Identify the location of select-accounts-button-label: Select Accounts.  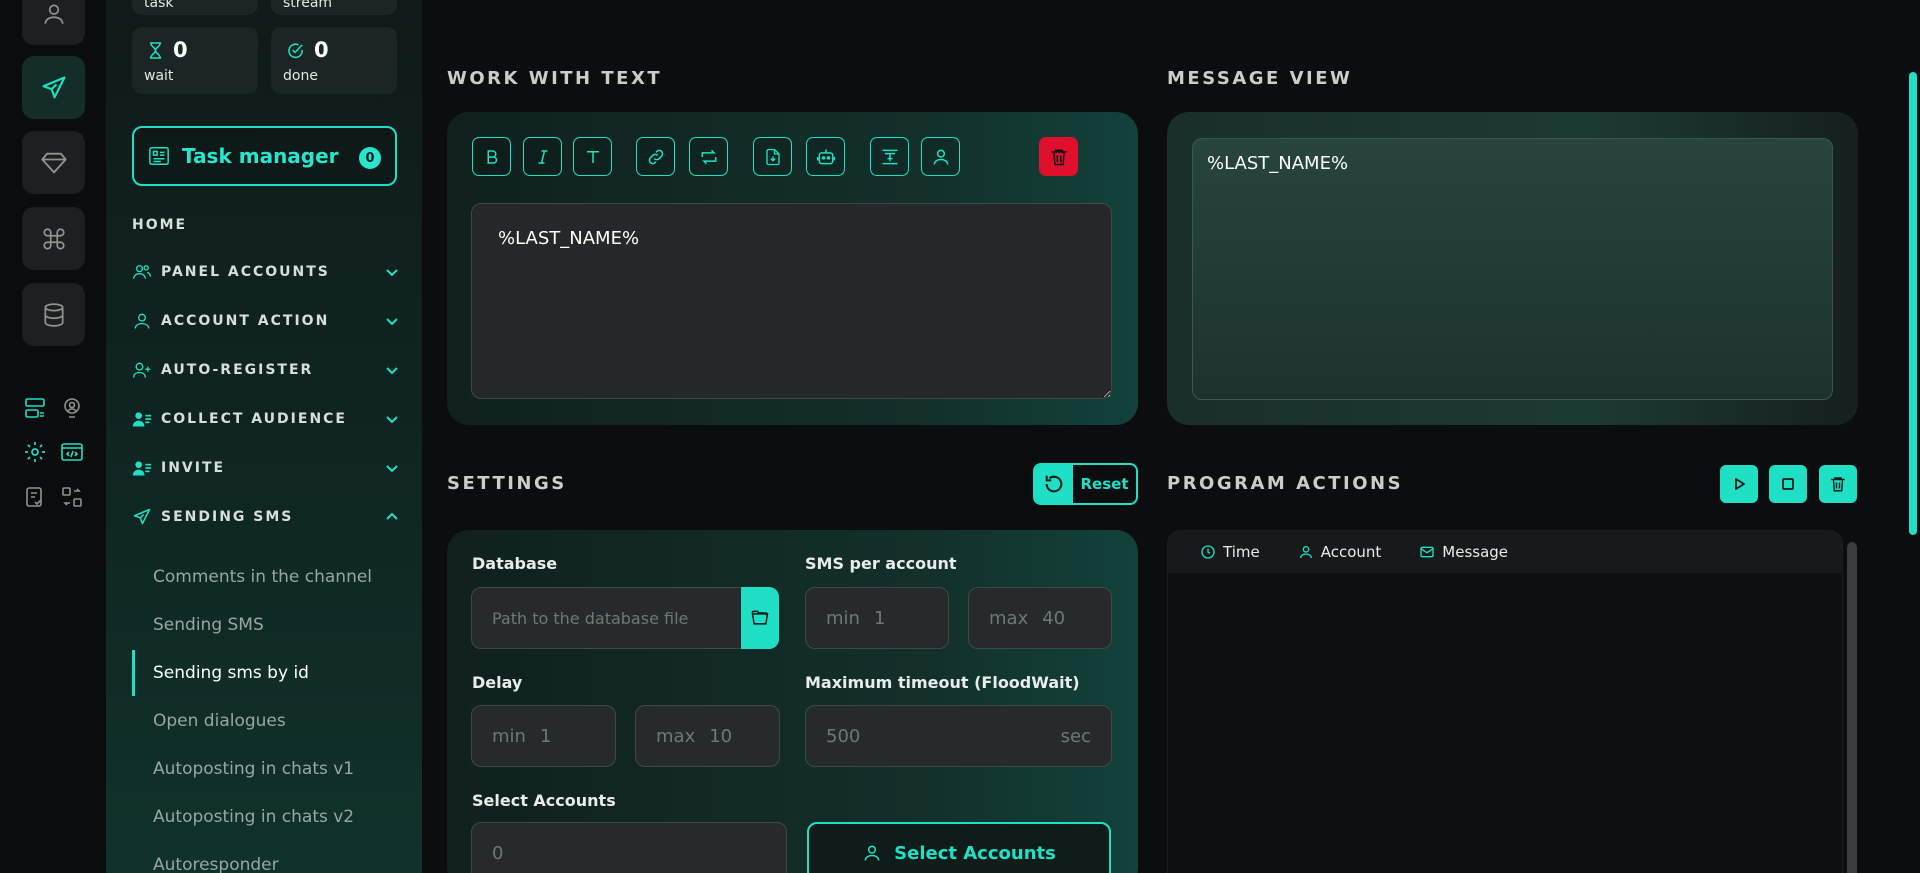
(975, 853).